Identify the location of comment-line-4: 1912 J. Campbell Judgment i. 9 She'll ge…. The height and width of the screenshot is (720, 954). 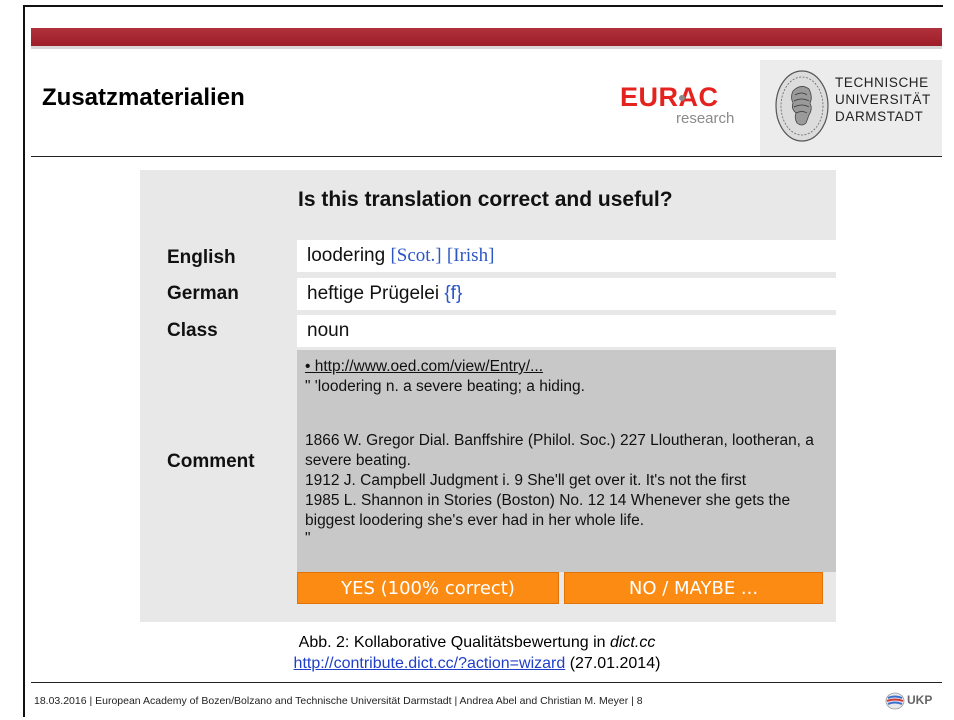
(526, 480).